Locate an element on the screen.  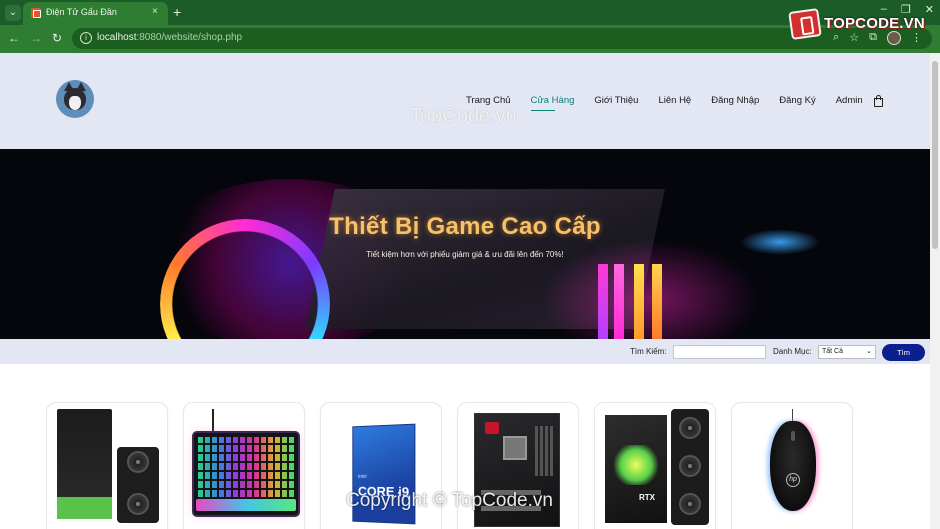
topcode-logo-overlay: TOPCODE.VN is located at coordinates (856, 25).